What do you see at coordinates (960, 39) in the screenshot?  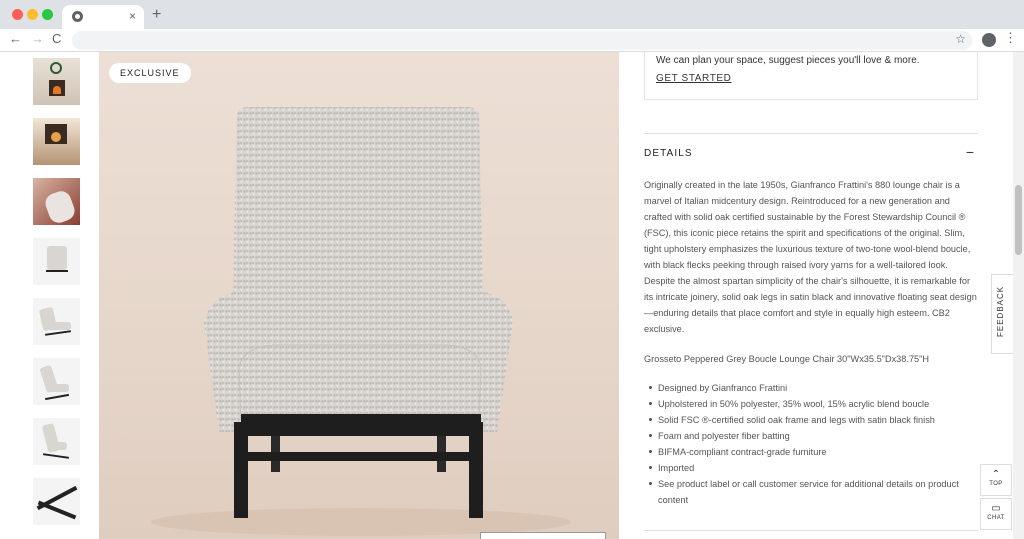 I see `bookmark-star-icon: ☆` at bounding box center [960, 39].